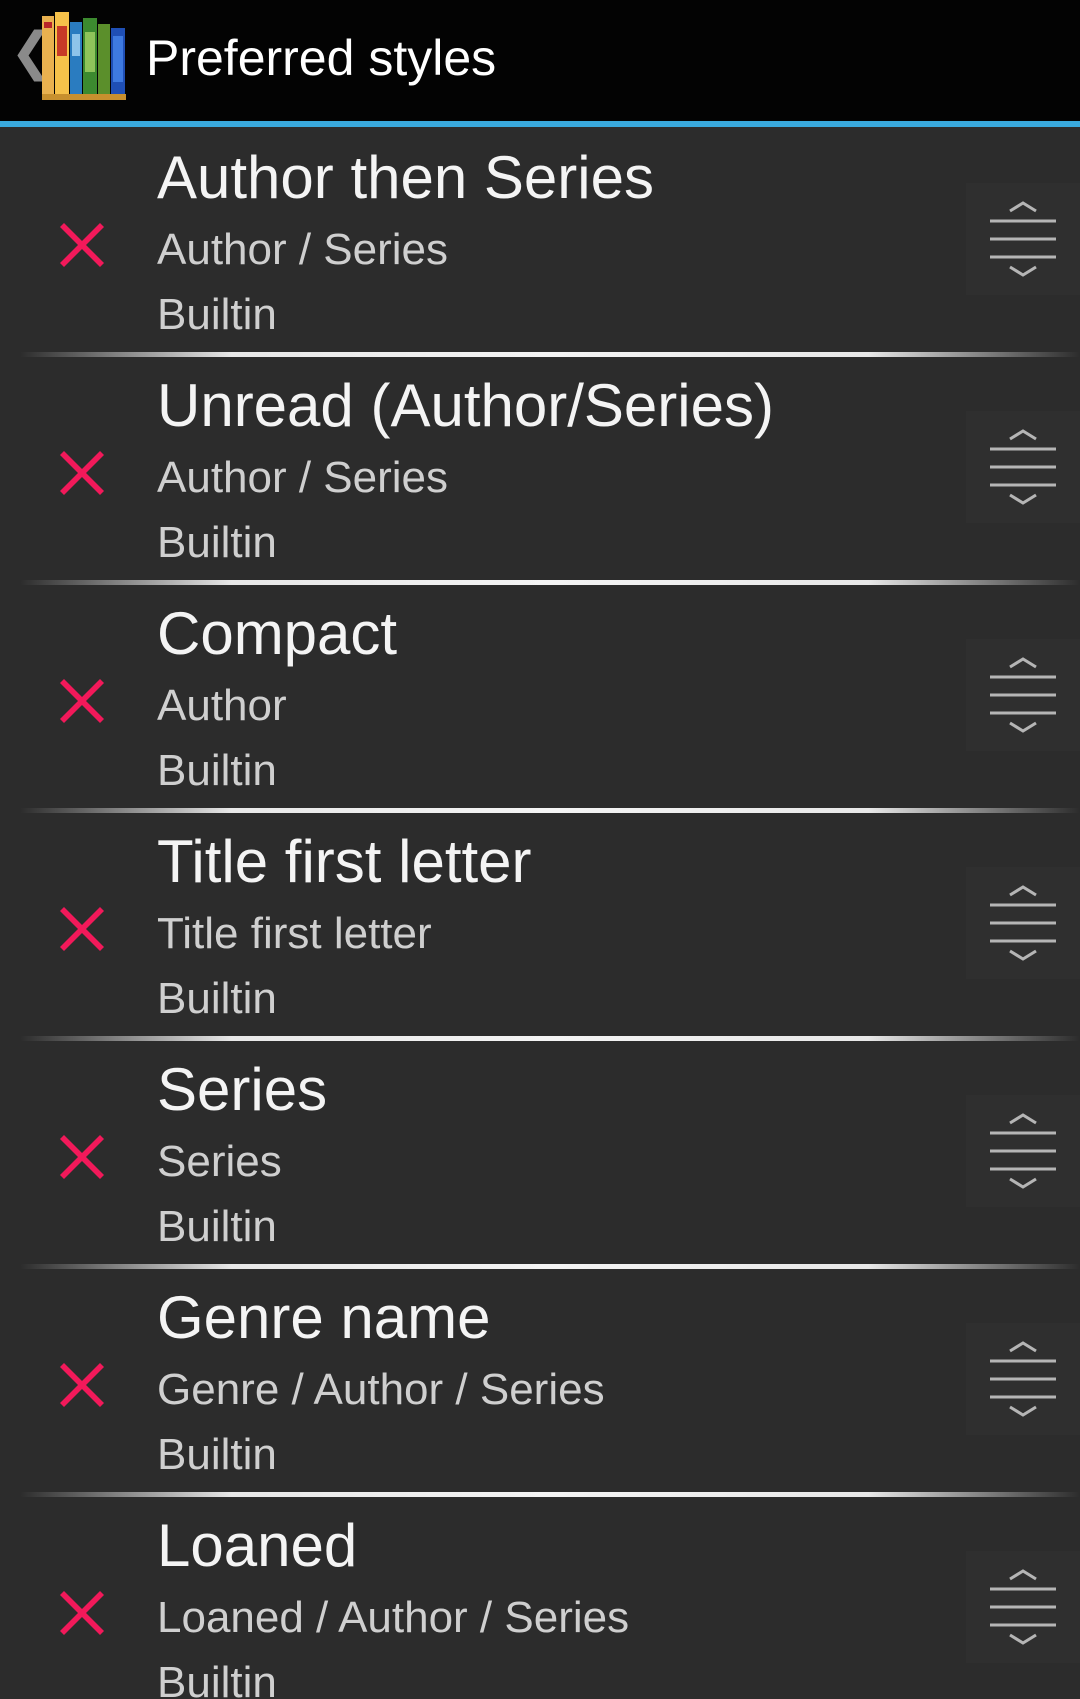 The image size is (1080, 1699). What do you see at coordinates (32, 52) in the screenshot?
I see `chevron-left-icon: ❮` at bounding box center [32, 52].